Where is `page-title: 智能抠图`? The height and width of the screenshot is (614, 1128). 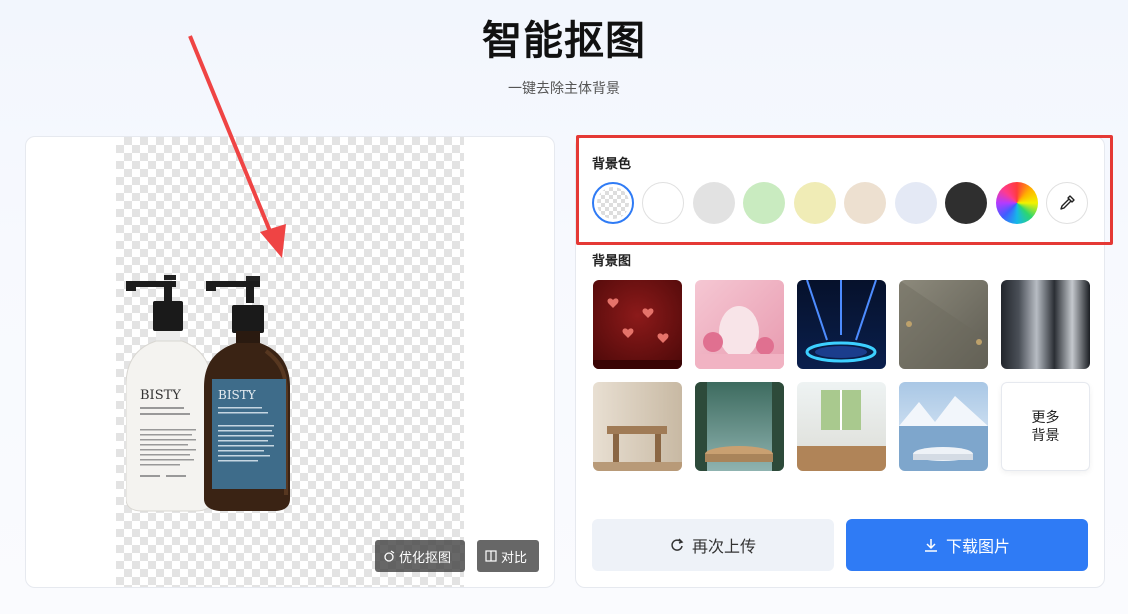
page-title: 智能抠图 is located at coordinates (564, 41).